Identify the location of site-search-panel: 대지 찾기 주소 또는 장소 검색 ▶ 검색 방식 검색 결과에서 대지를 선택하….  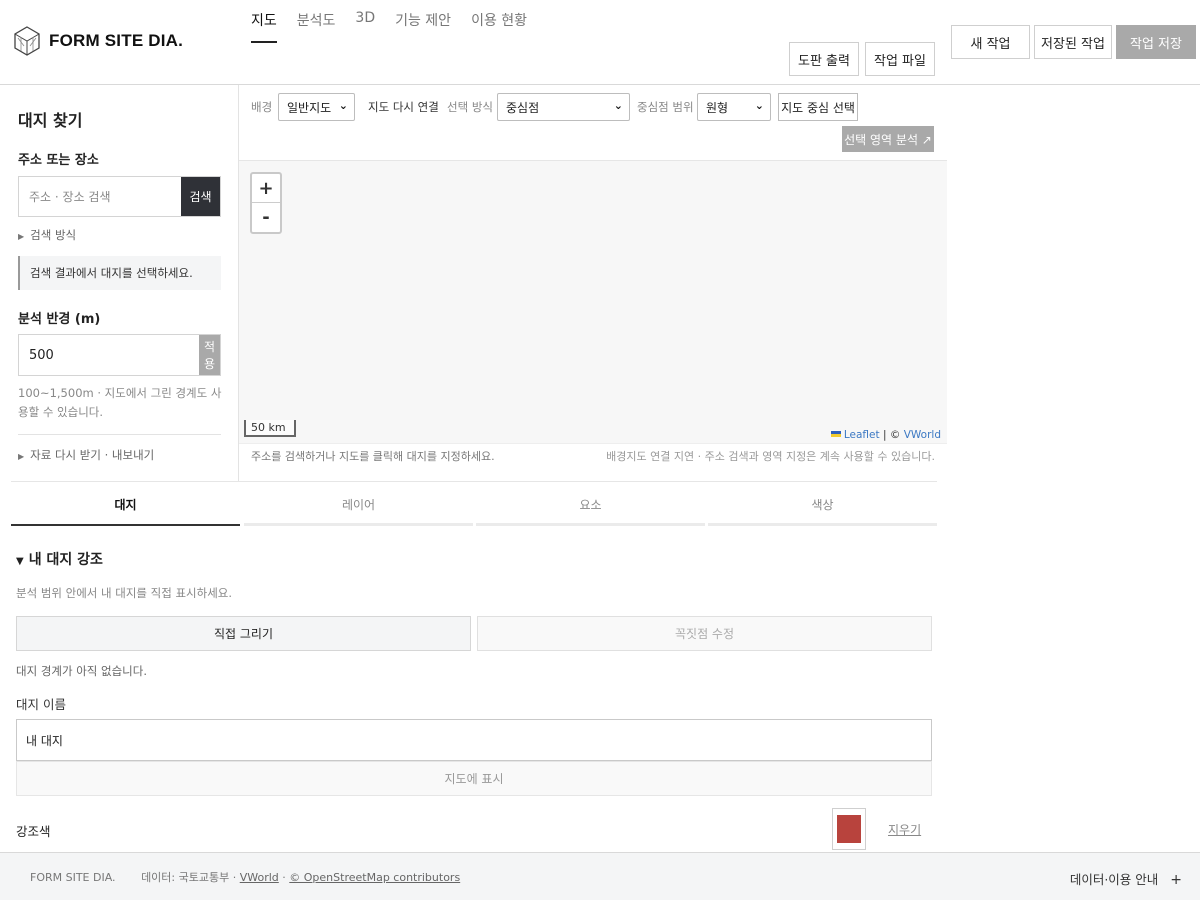
(119, 283).